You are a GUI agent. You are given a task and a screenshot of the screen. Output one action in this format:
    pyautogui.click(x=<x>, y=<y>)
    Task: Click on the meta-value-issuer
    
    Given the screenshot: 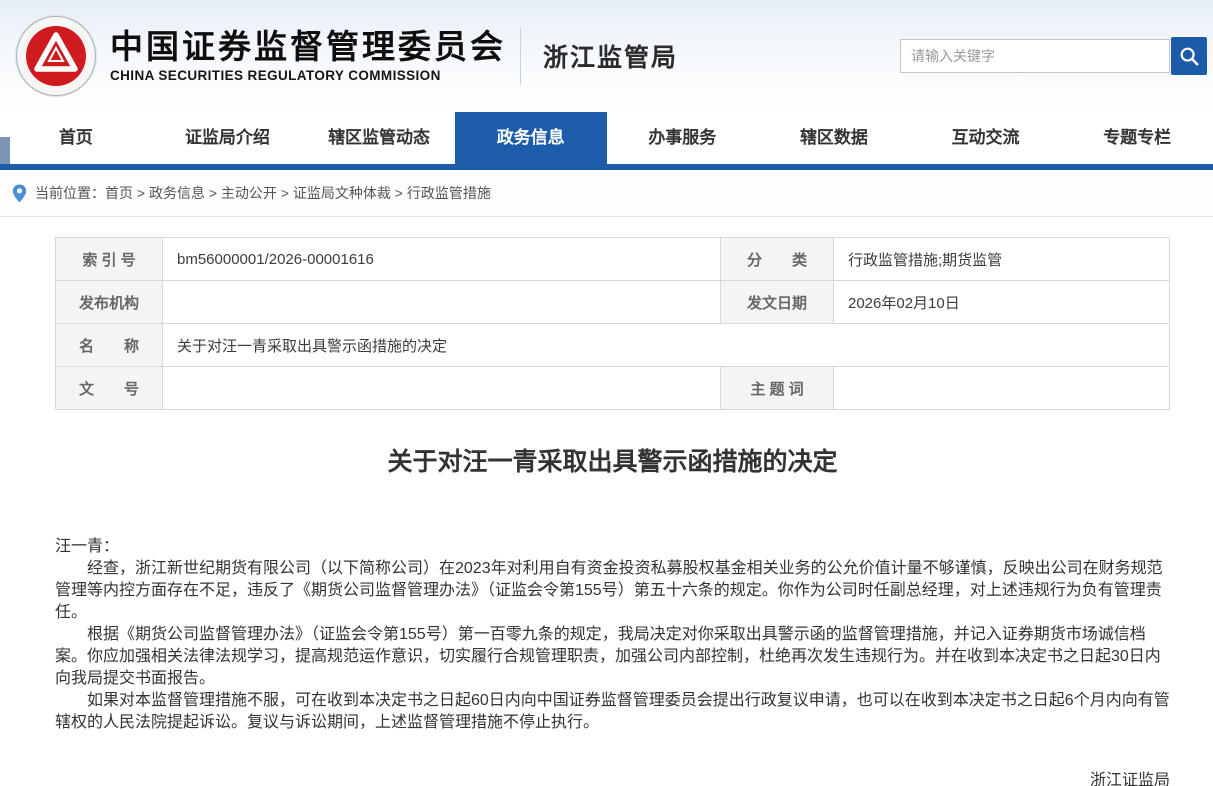 What is the action you would take?
    pyautogui.click(x=441, y=302)
    